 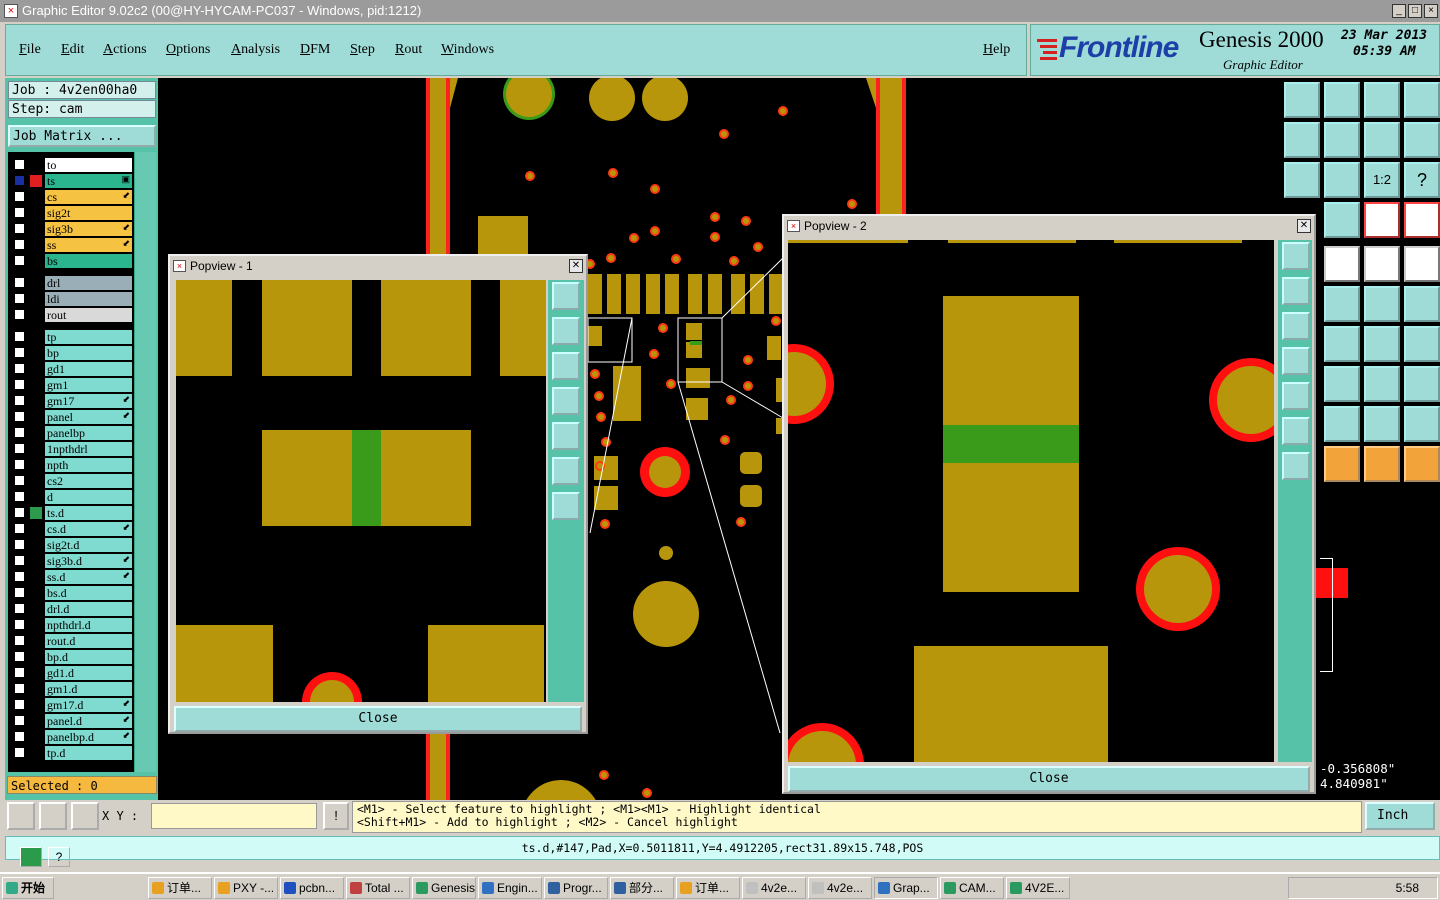 What do you see at coordinates (1302, 140) in the screenshot?
I see `pan-left-icon` at bounding box center [1302, 140].